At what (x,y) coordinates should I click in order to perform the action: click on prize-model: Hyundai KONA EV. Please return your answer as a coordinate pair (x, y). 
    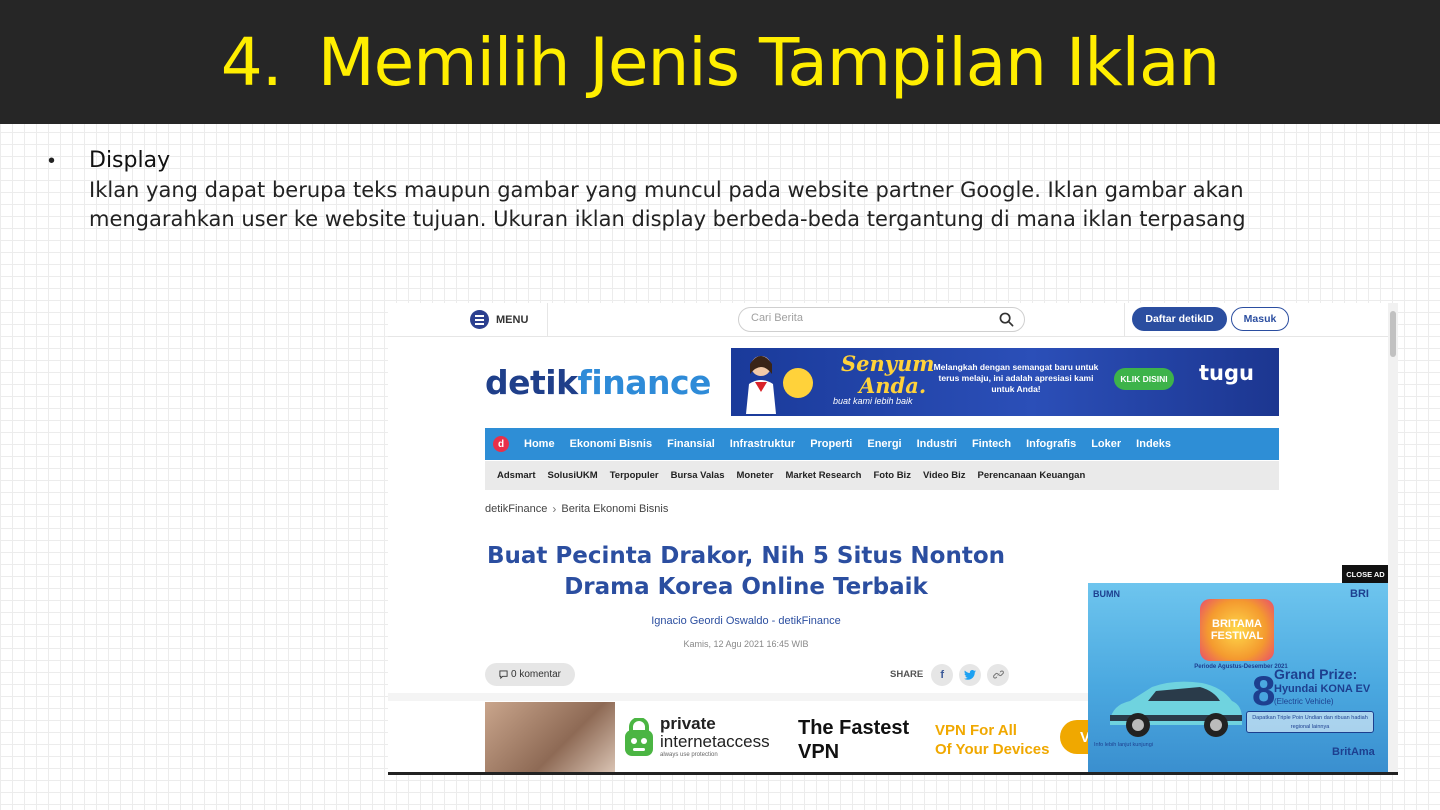
    Looking at the image, I should click on (1322, 689).